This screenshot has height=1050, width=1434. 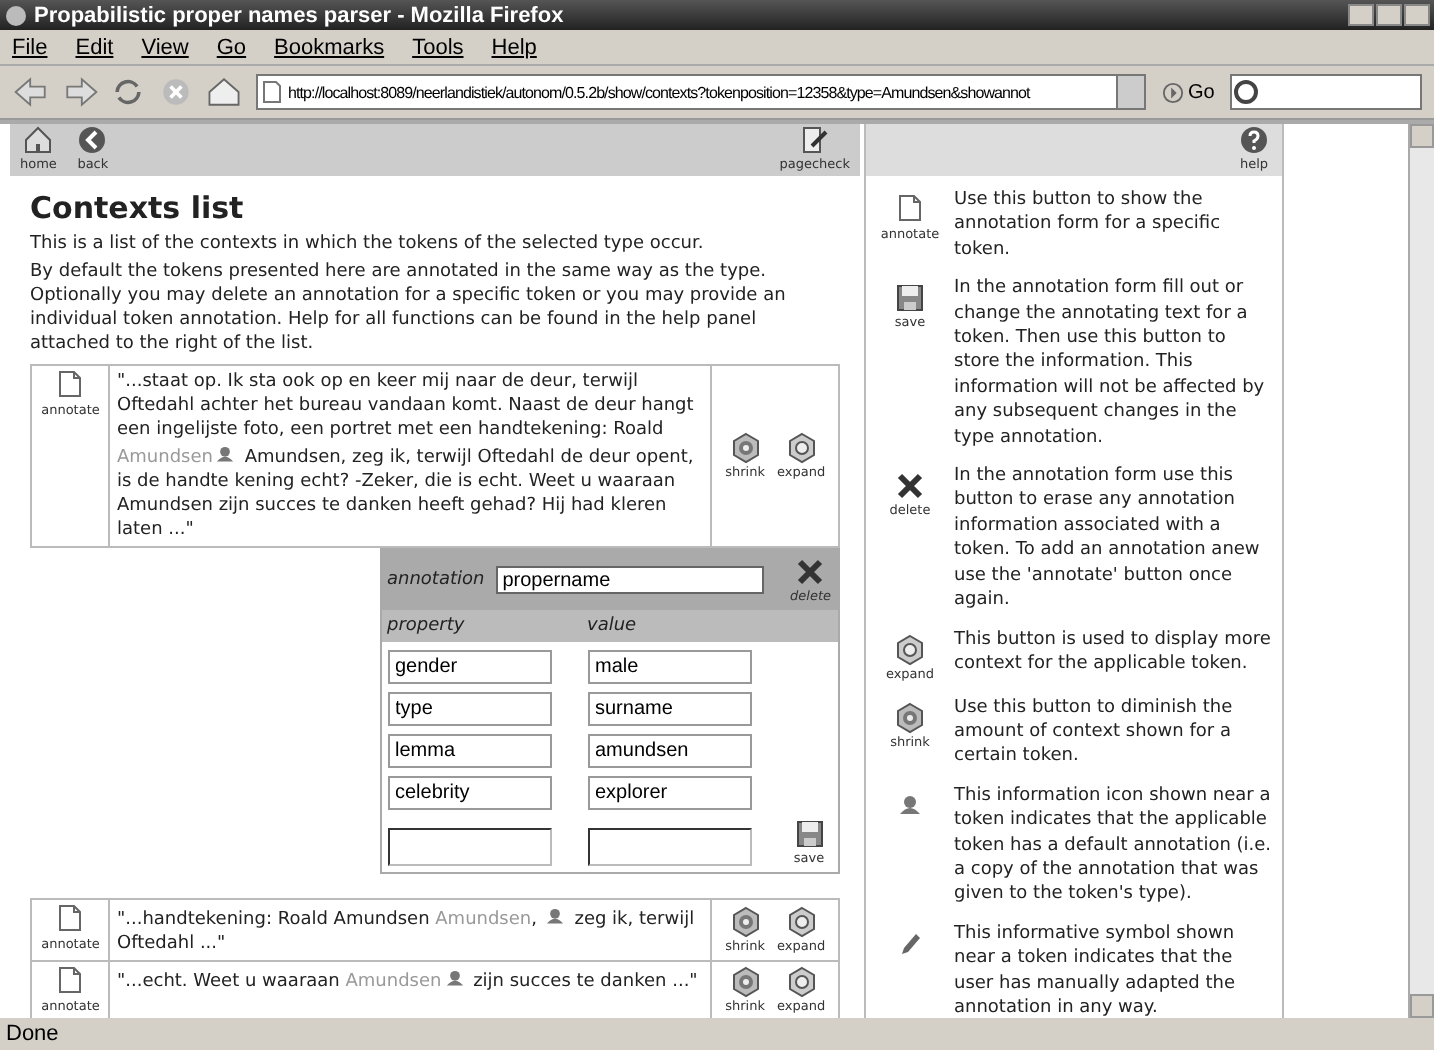 What do you see at coordinates (32, 1034) in the screenshot?
I see `status-text: Done` at bounding box center [32, 1034].